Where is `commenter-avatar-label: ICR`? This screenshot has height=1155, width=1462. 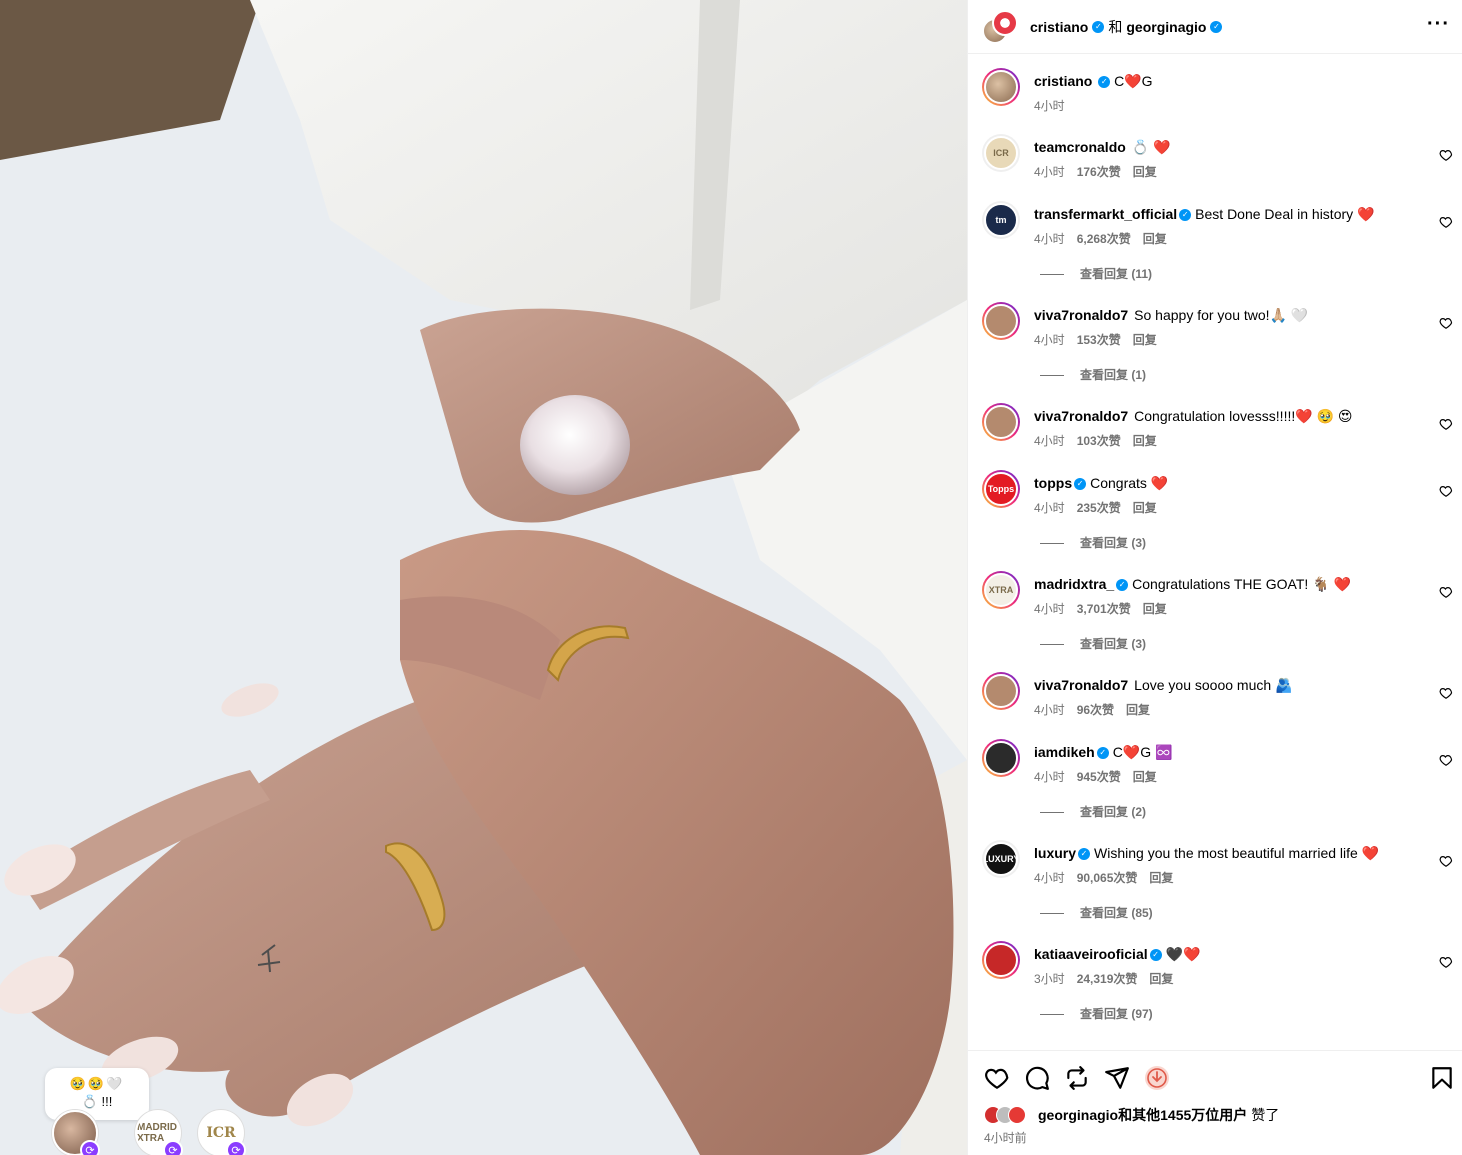
commenter-avatar-label: ICR is located at coordinates (1001, 153).